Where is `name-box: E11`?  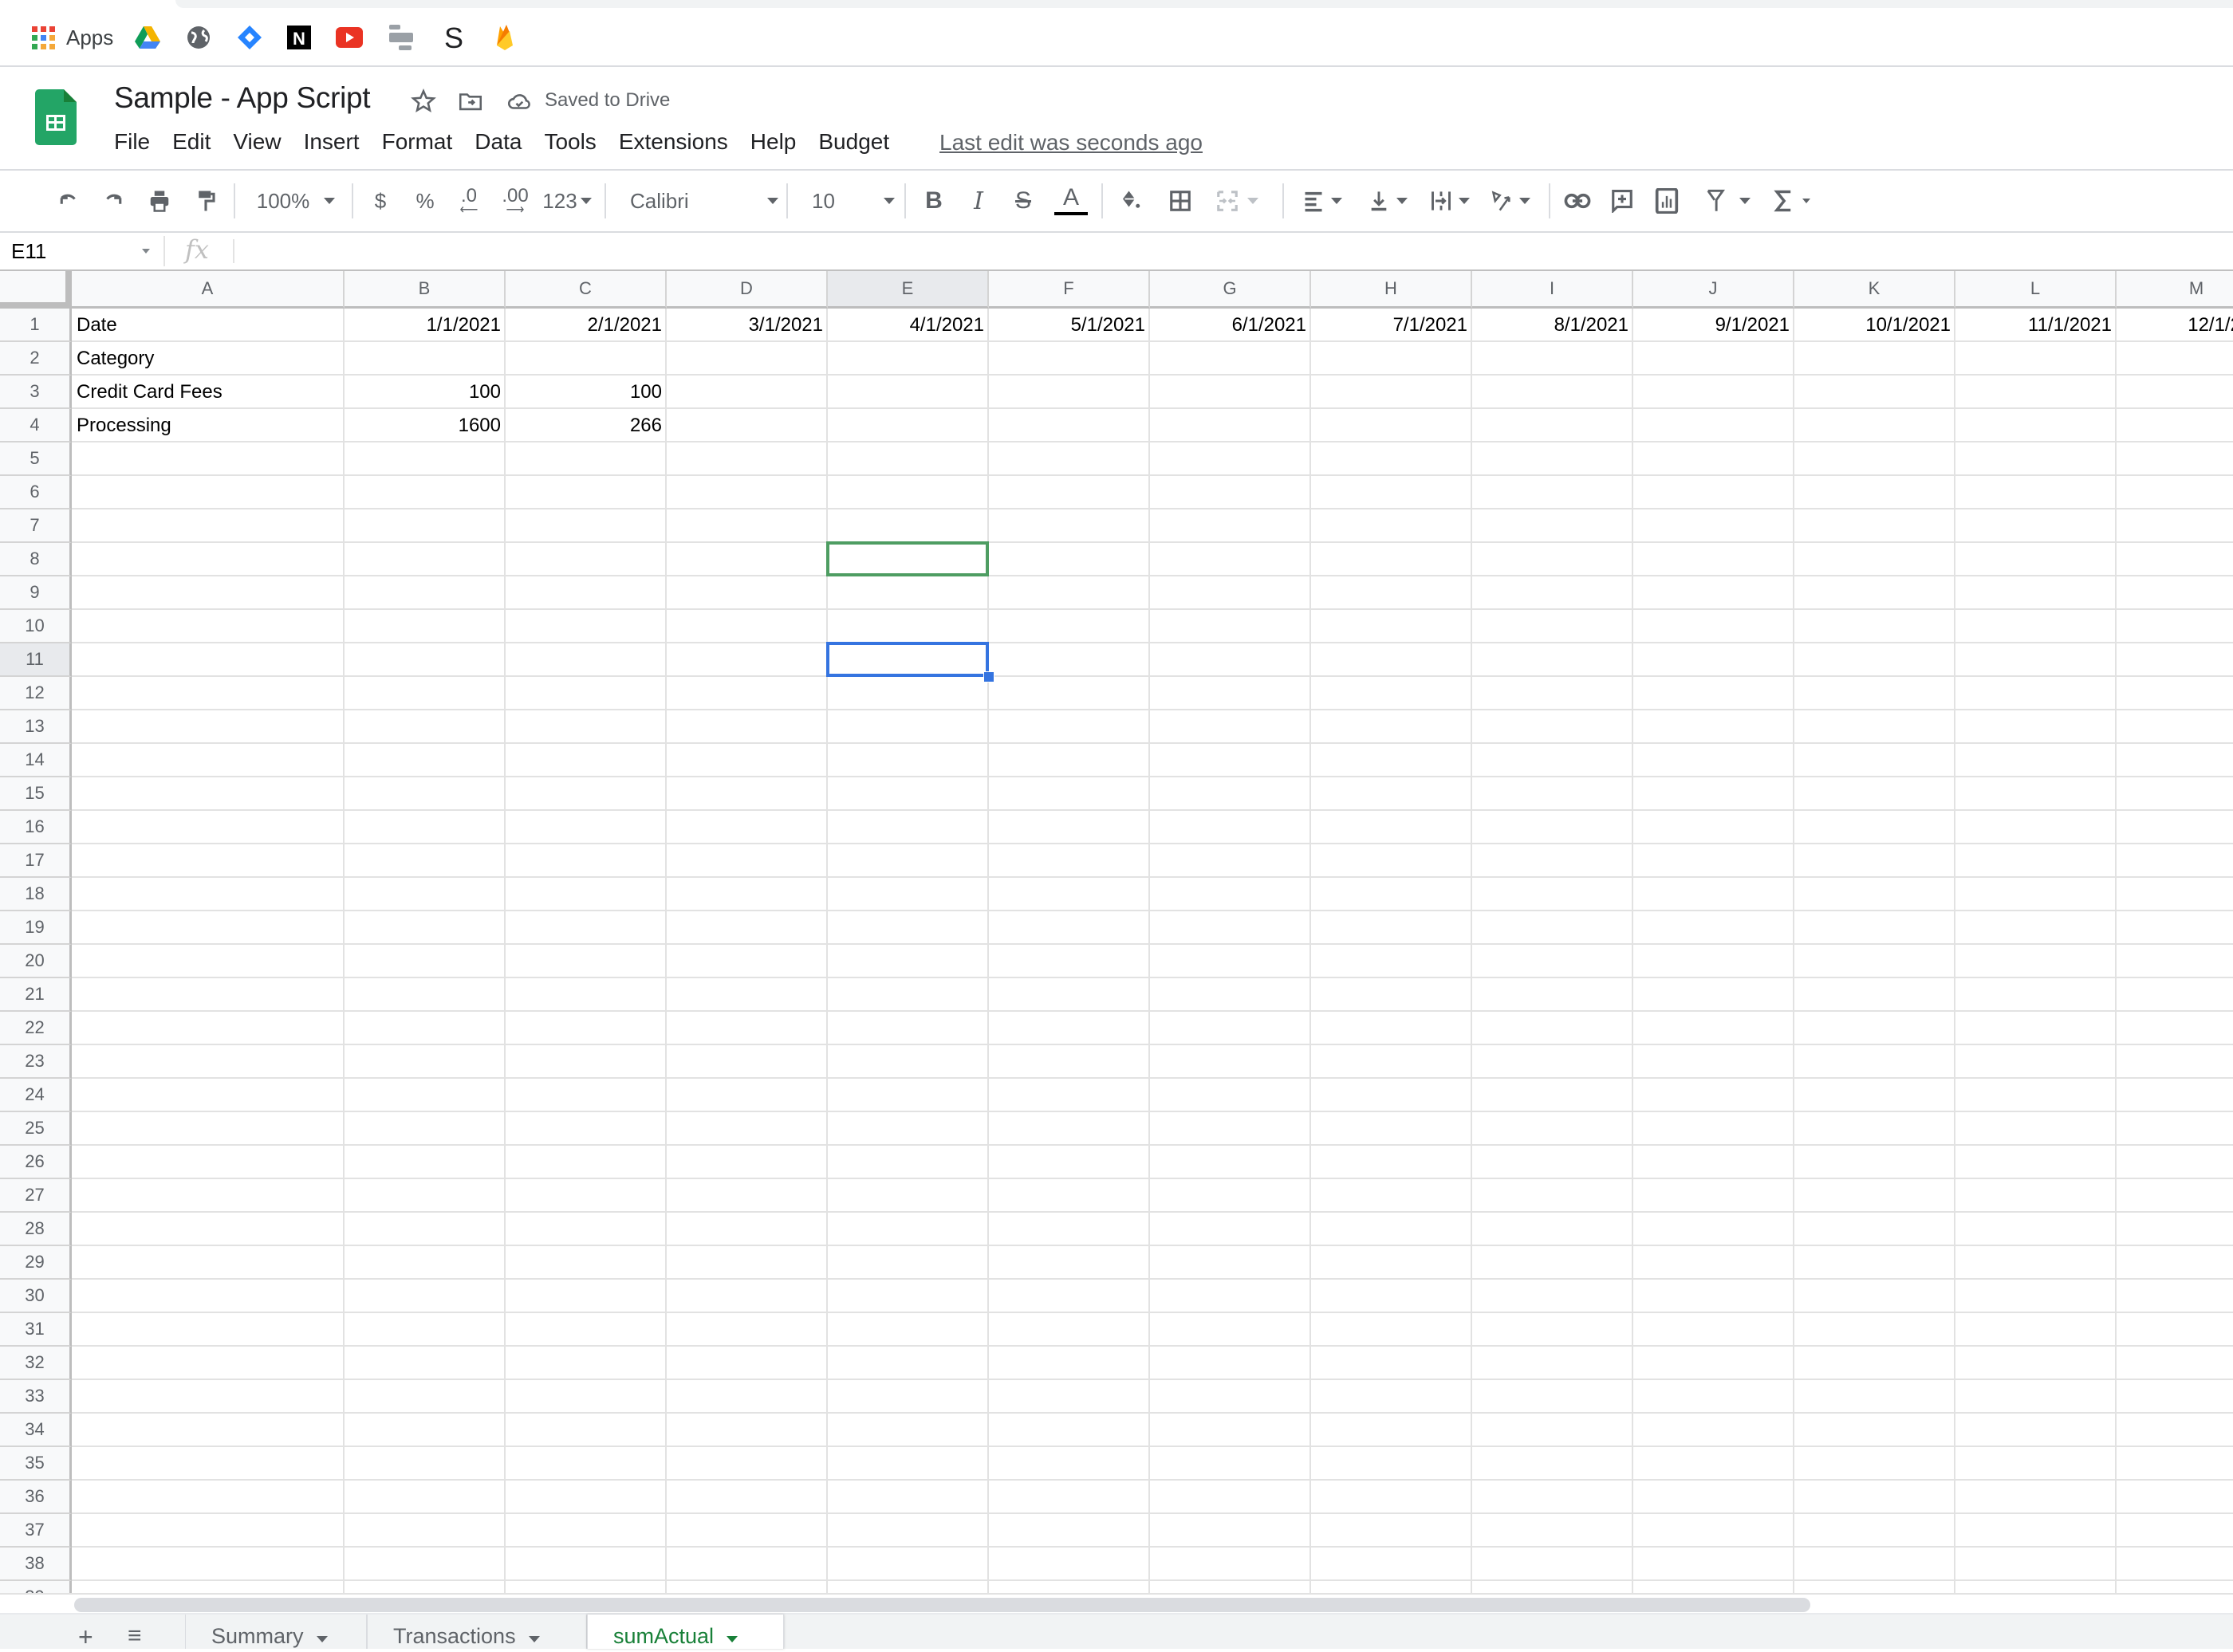
name-box: E11 is located at coordinates (28, 251).